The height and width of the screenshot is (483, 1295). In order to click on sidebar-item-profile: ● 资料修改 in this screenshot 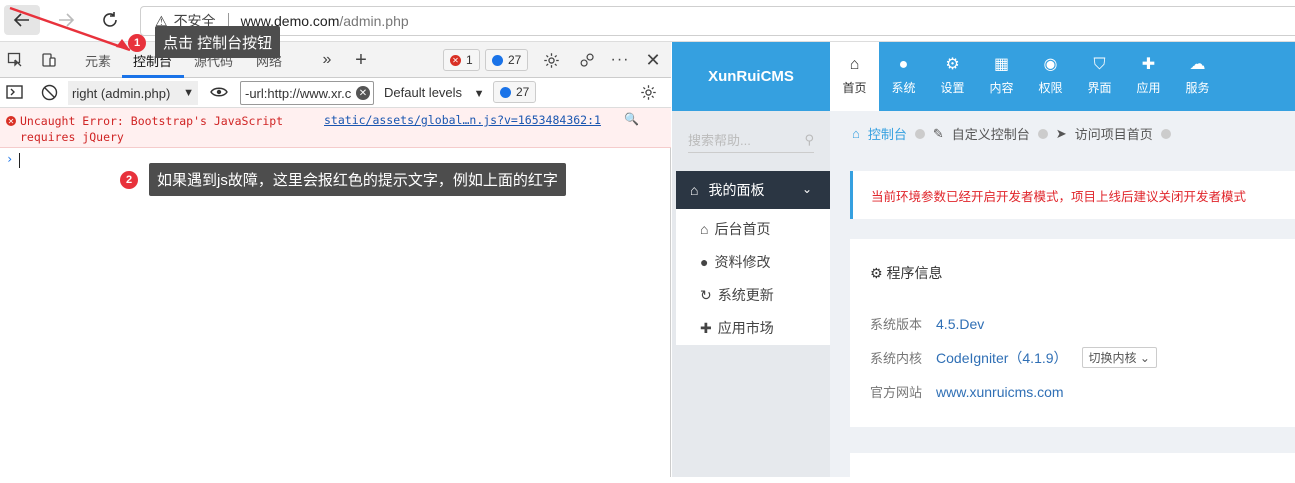, I will do `click(735, 262)`.